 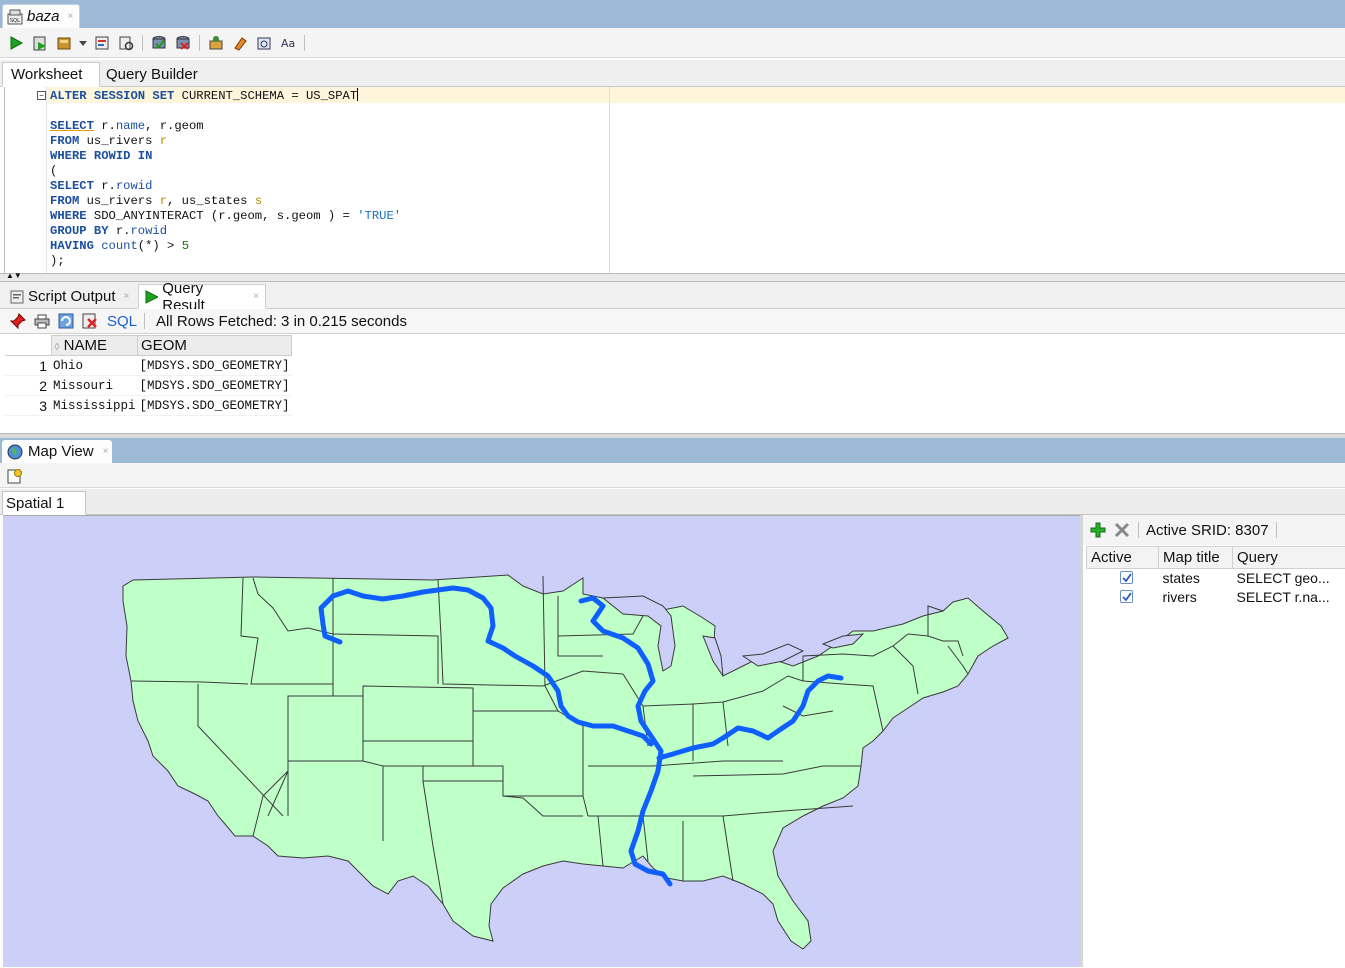 What do you see at coordinates (1123, 558) in the screenshot?
I see `column-header-active: Active` at bounding box center [1123, 558].